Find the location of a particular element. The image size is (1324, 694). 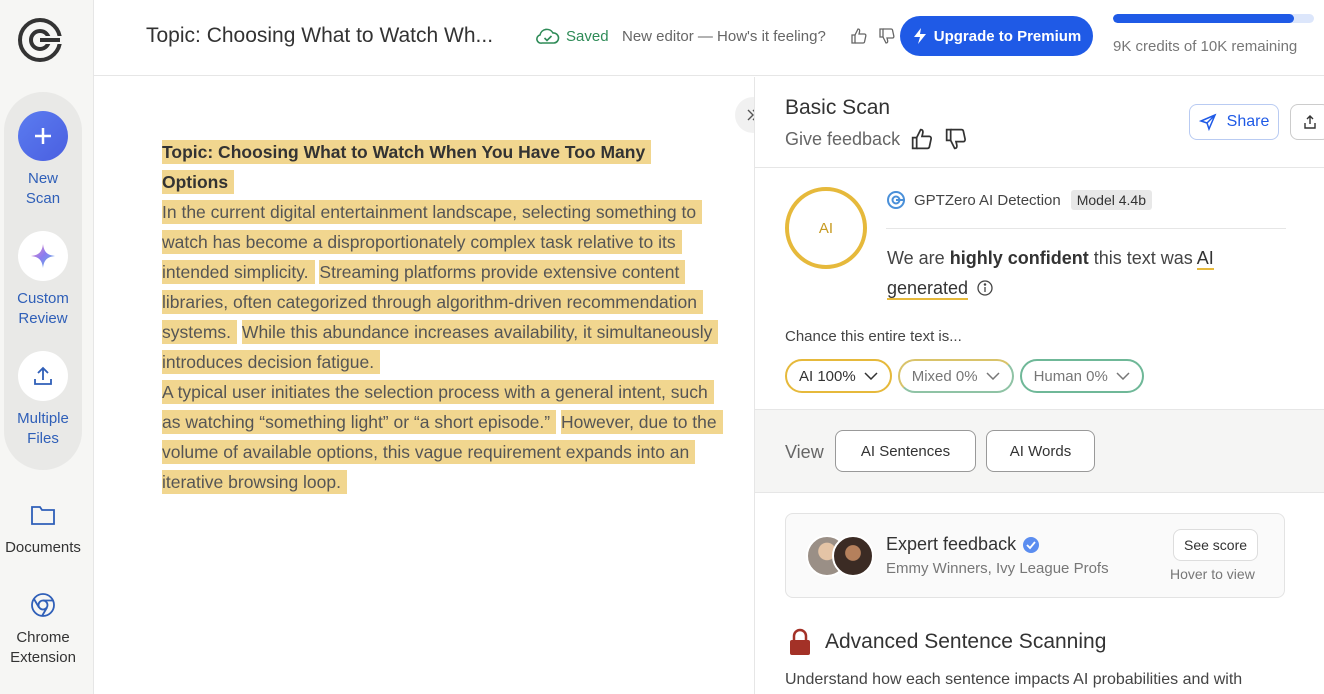

ai-words-button: AI Words is located at coordinates (1040, 451).